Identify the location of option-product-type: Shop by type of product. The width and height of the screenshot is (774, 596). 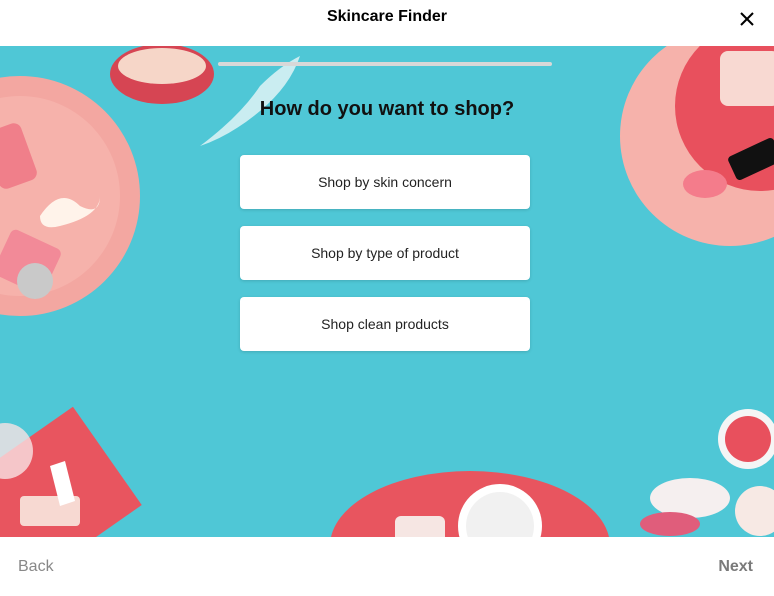
(385, 253).